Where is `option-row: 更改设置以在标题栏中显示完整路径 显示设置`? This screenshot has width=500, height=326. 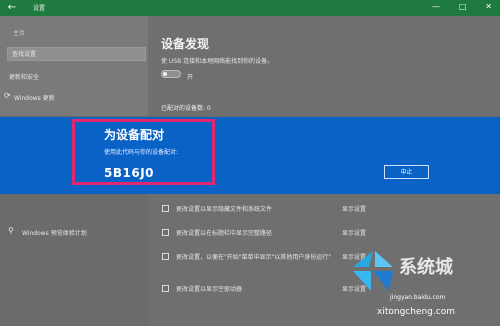
option-row: 更改设置以在标题栏中显示完整路径 显示设置 is located at coordinates (272, 234).